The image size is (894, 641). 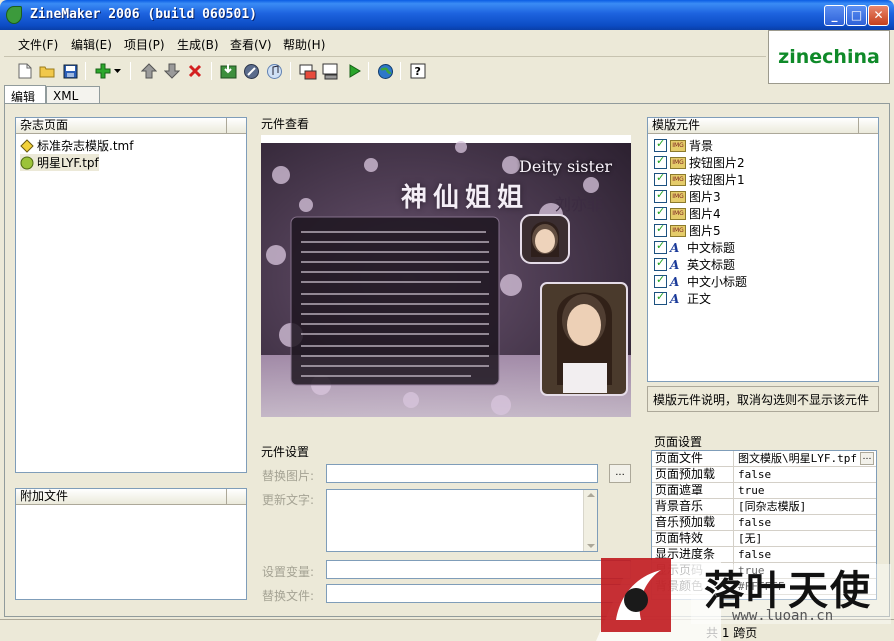 What do you see at coordinates (834, 15) in the screenshot?
I see `minimize-button: _` at bounding box center [834, 15].